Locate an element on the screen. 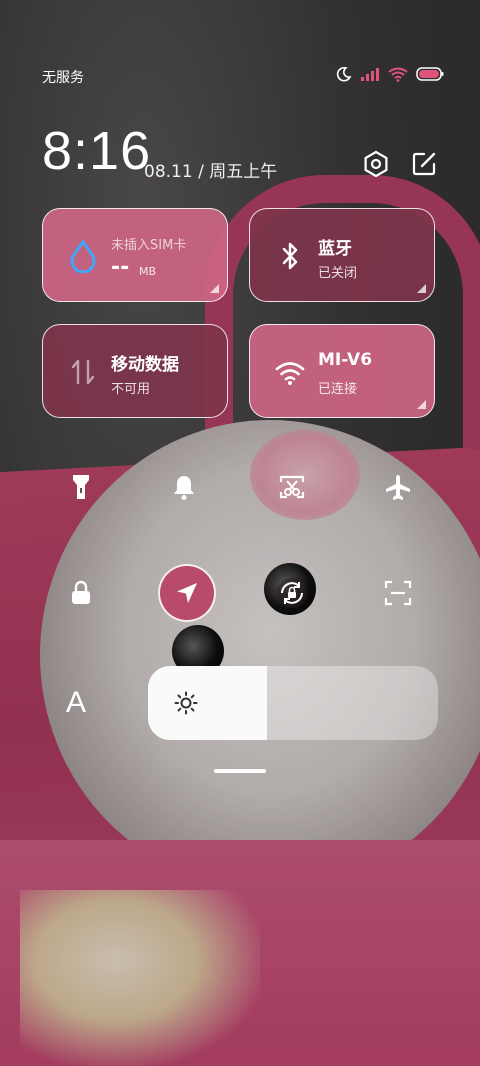  flashlight-icon is located at coordinates (81, 487).